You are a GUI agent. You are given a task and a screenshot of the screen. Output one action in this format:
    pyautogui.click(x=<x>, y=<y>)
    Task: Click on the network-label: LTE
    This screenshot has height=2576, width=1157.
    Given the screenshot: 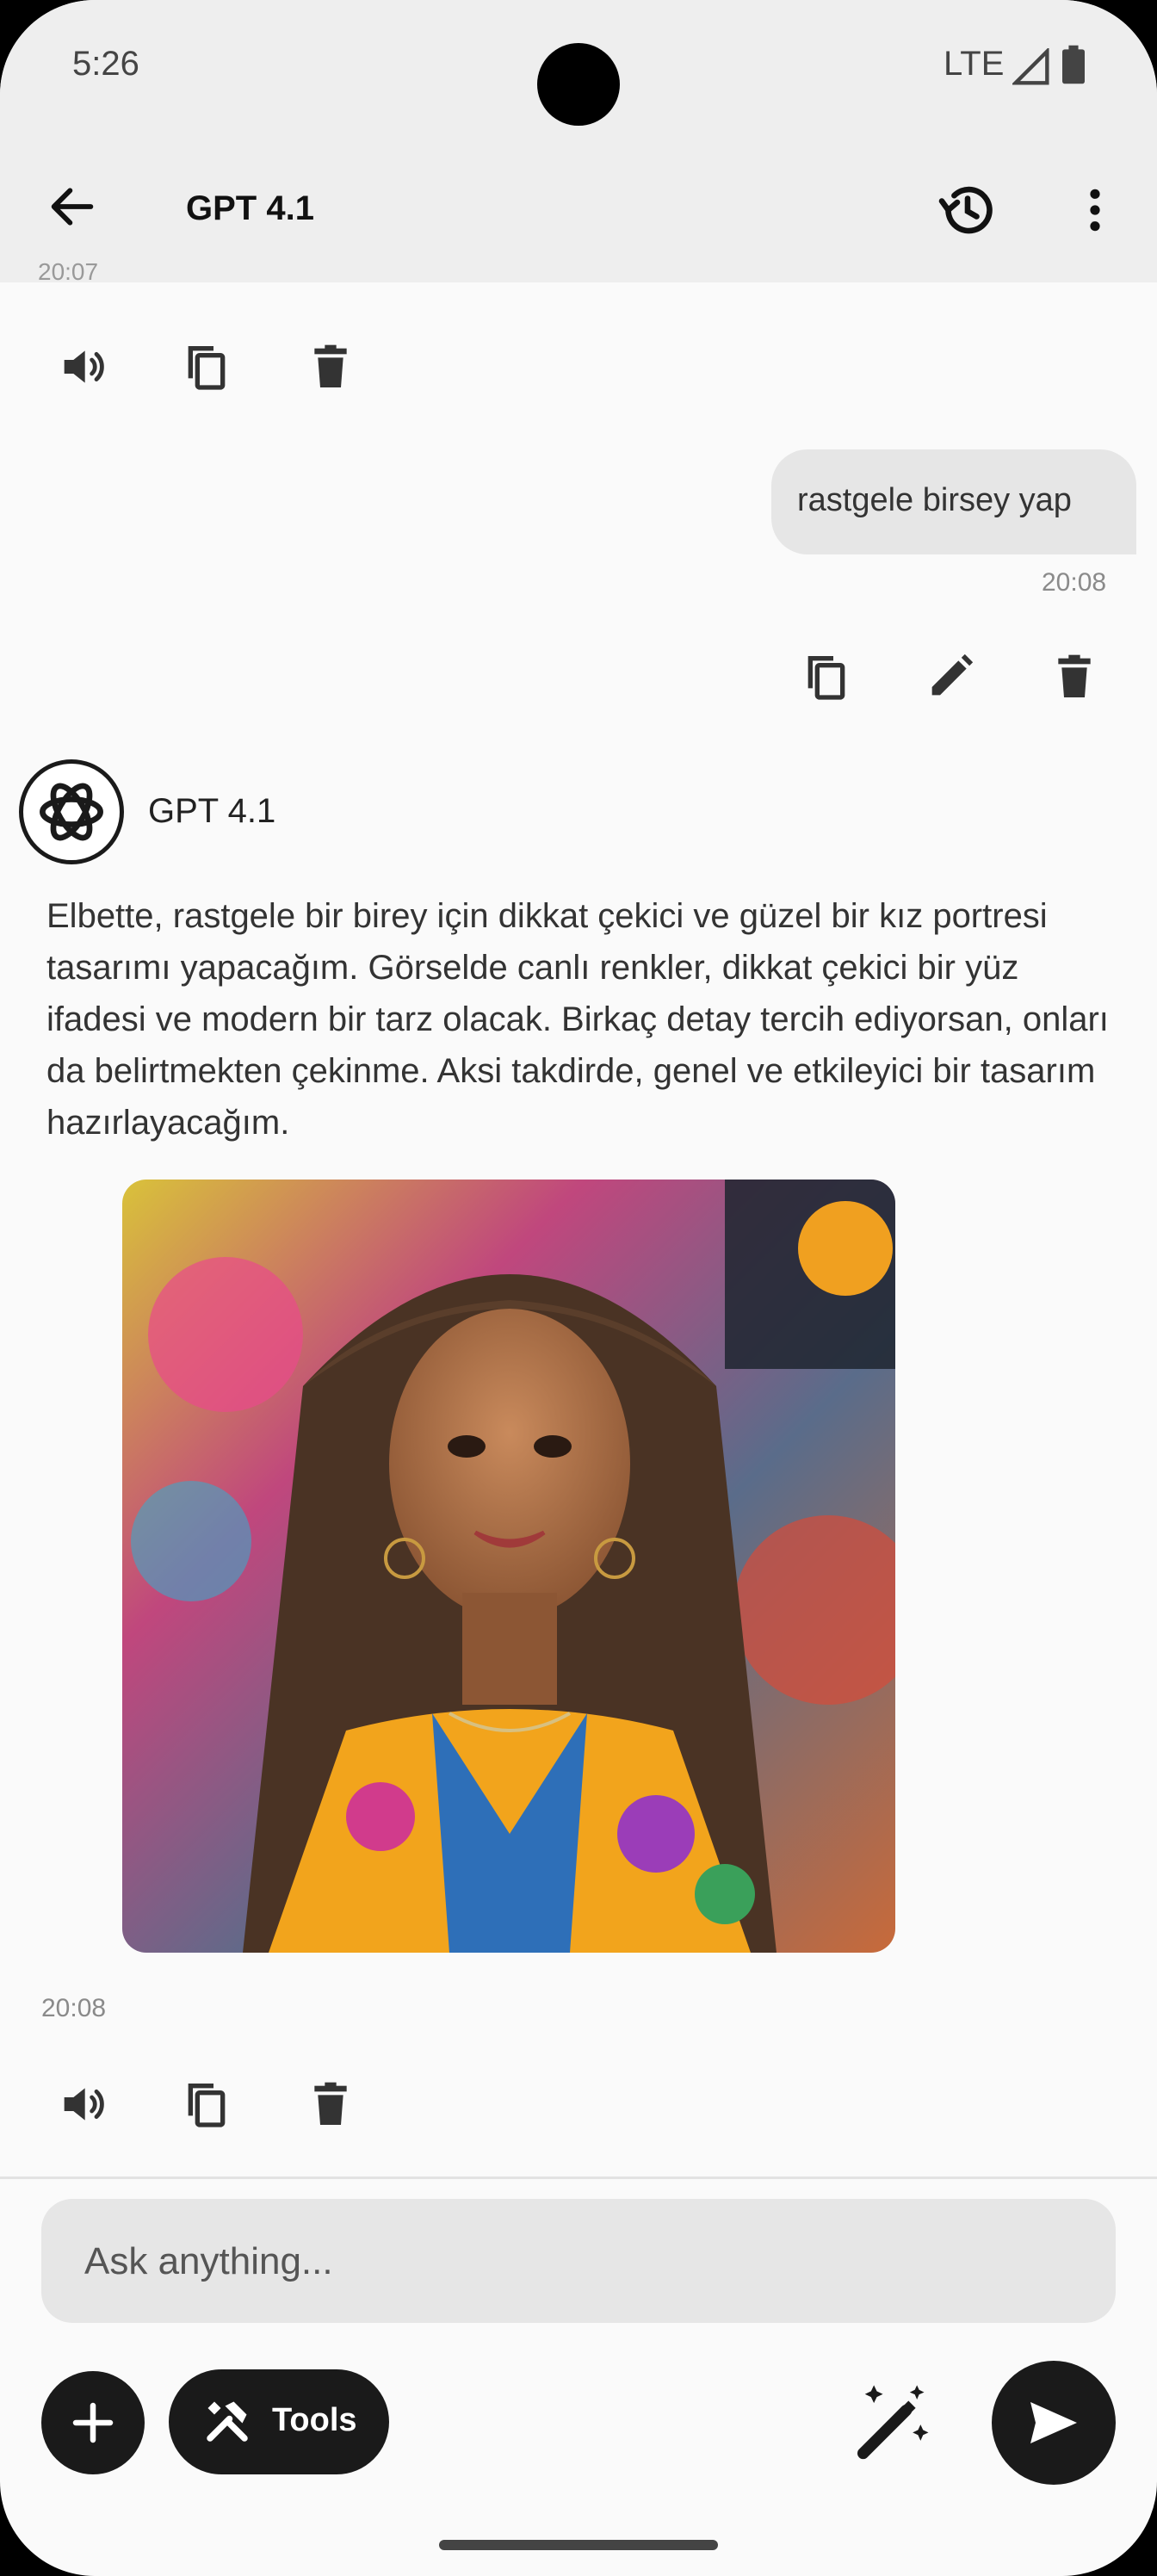 What is the action you would take?
    pyautogui.click(x=974, y=64)
    